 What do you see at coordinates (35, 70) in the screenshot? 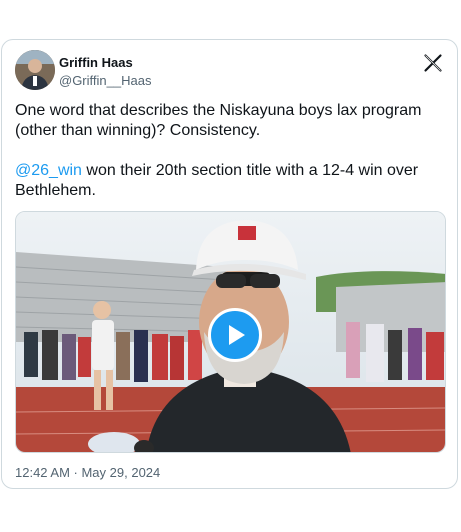
I see `author-avatar` at bounding box center [35, 70].